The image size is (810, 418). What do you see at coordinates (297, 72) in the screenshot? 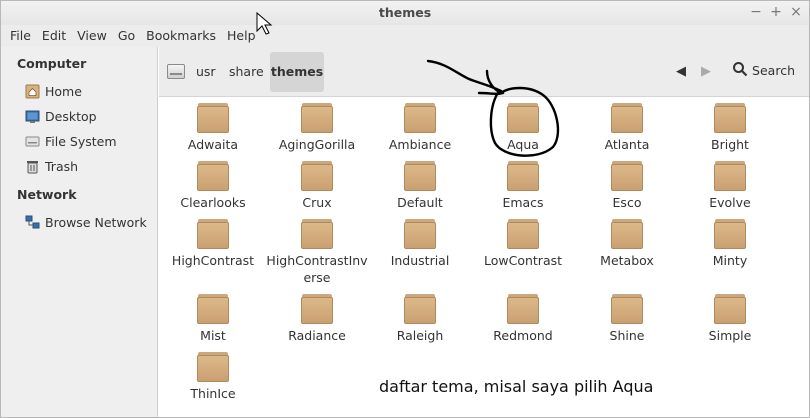
I see `breadcrumb-themes: themes` at bounding box center [297, 72].